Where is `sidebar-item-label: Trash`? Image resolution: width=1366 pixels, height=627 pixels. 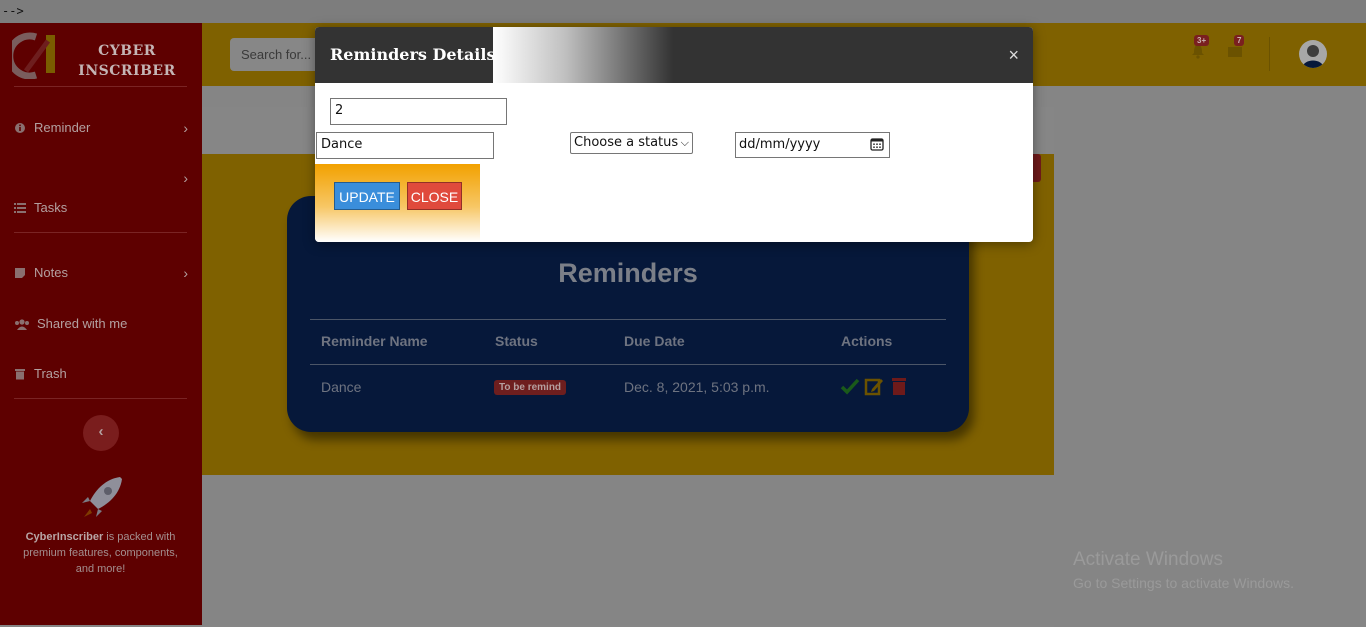
sidebar-item-label: Trash is located at coordinates (50, 373).